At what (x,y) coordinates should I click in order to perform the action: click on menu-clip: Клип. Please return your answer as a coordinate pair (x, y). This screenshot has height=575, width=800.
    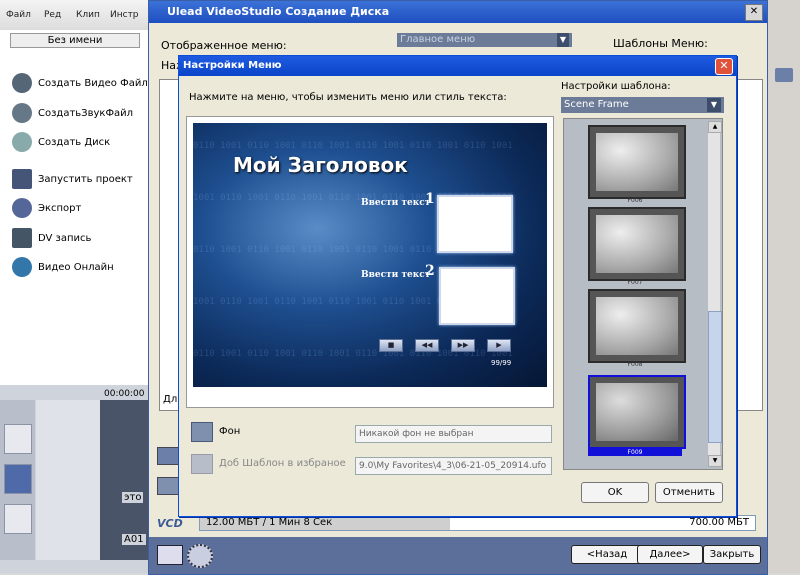
    Looking at the image, I should click on (88, 15).